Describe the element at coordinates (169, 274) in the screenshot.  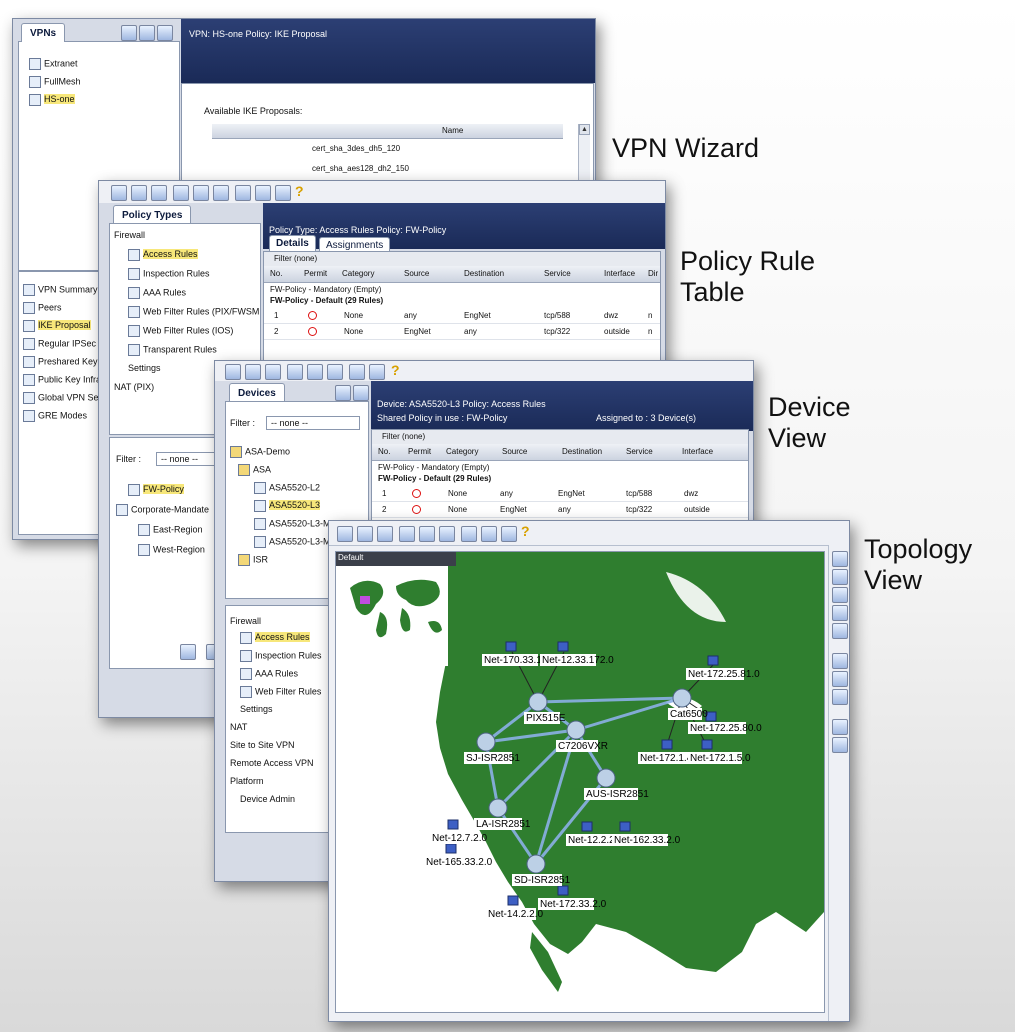
I see `tree-item-inspection-rules: Inspection Rules` at that location.